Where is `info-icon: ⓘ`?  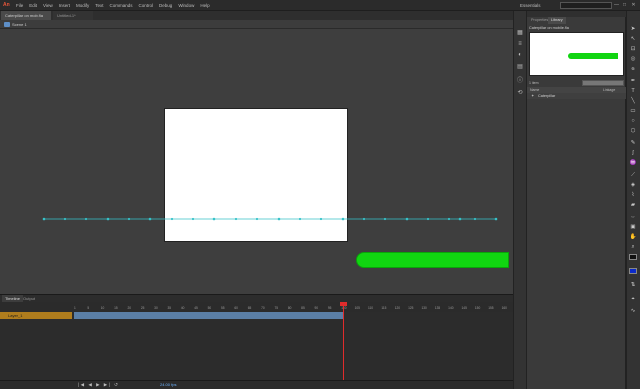 info-icon: ⓘ is located at coordinates (520, 81).